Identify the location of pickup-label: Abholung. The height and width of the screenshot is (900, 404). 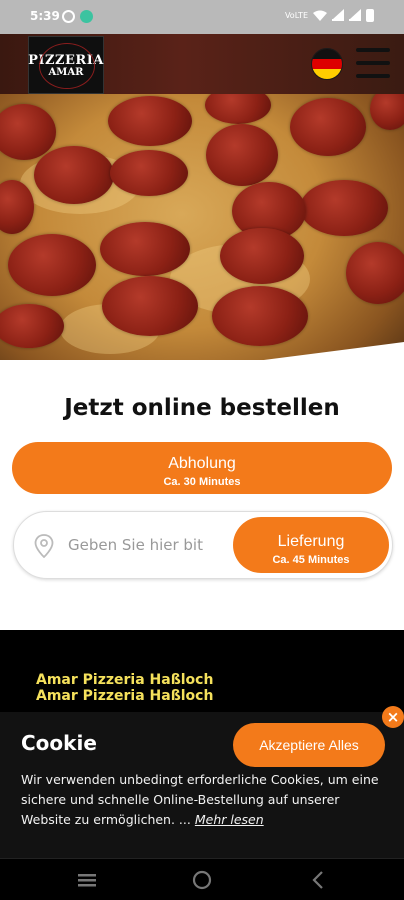
(202, 463).